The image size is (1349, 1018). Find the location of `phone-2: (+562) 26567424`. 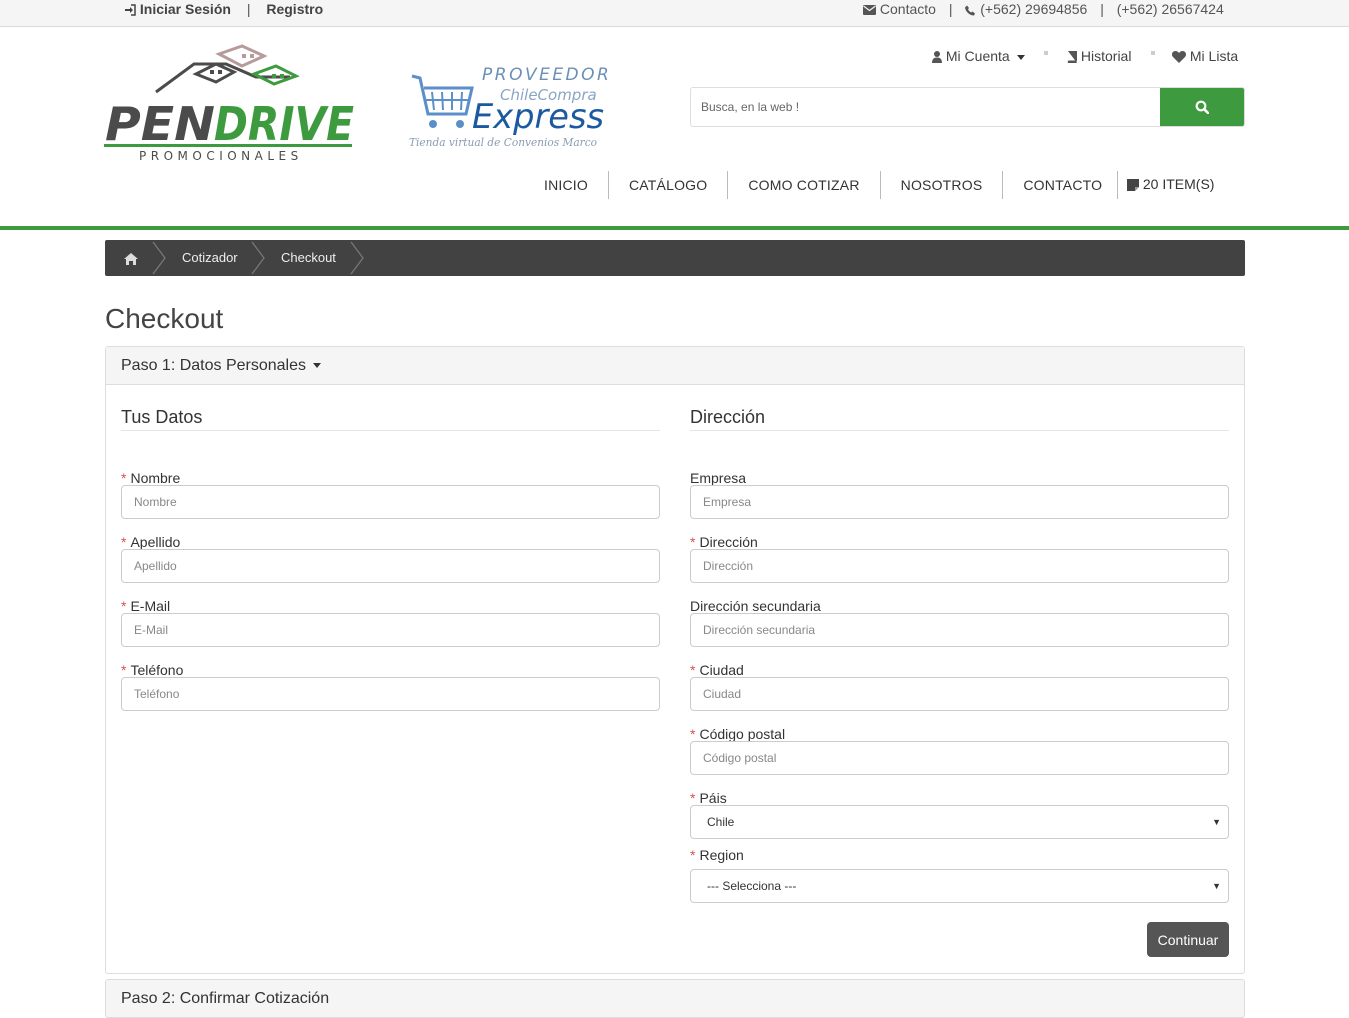

phone-2: (+562) 26567424 is located at coordinates (1170, 9).